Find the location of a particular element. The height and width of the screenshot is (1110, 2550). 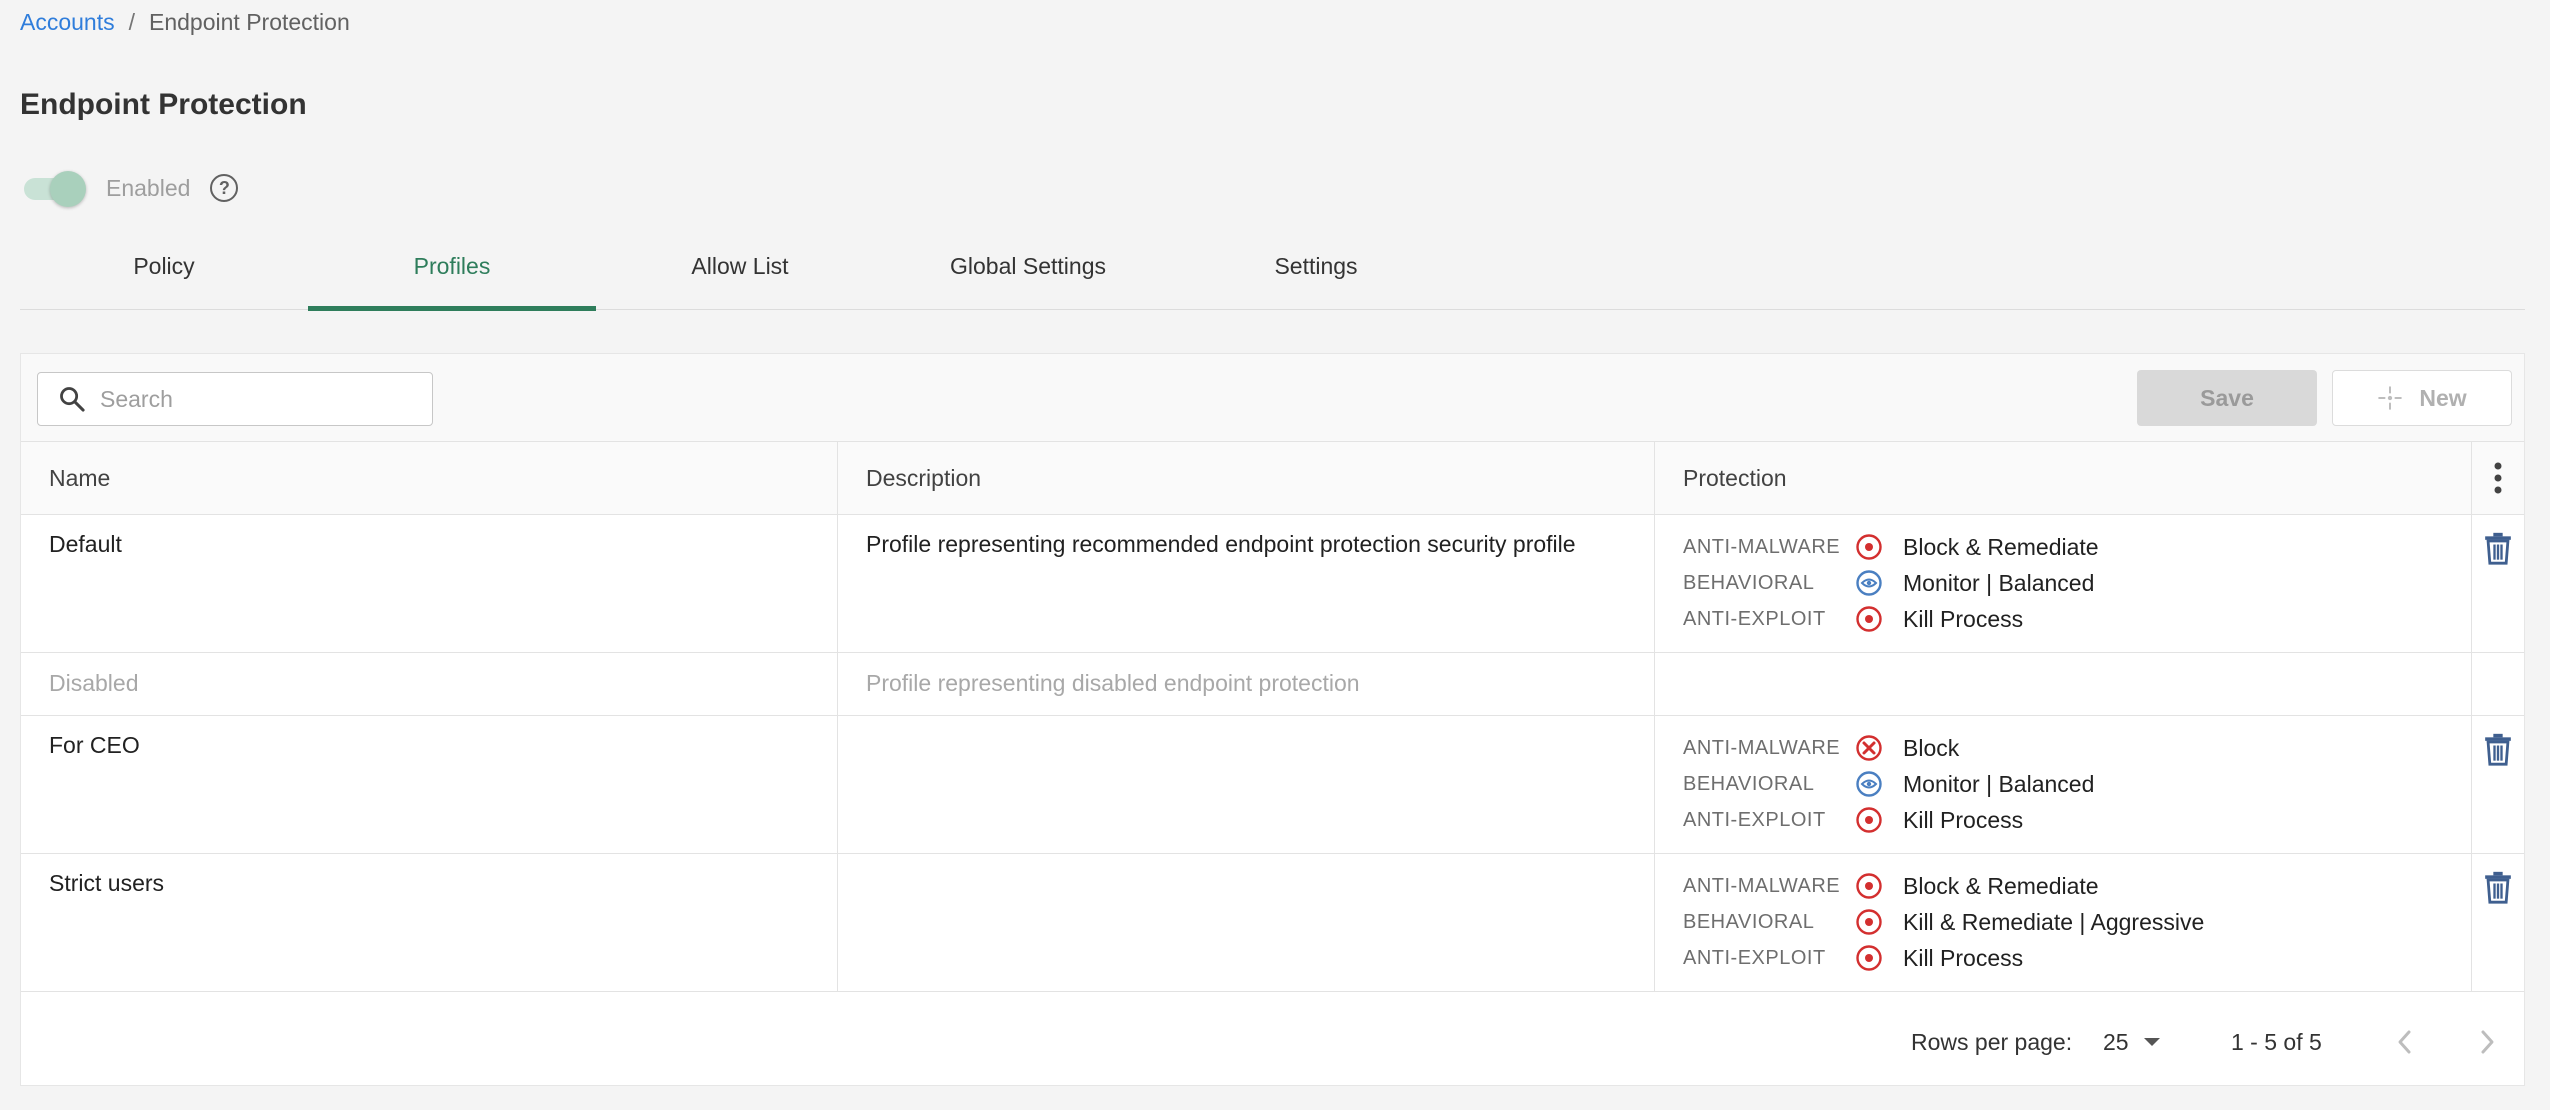

profile-name: Strict users is located at coordinates (429, 922).